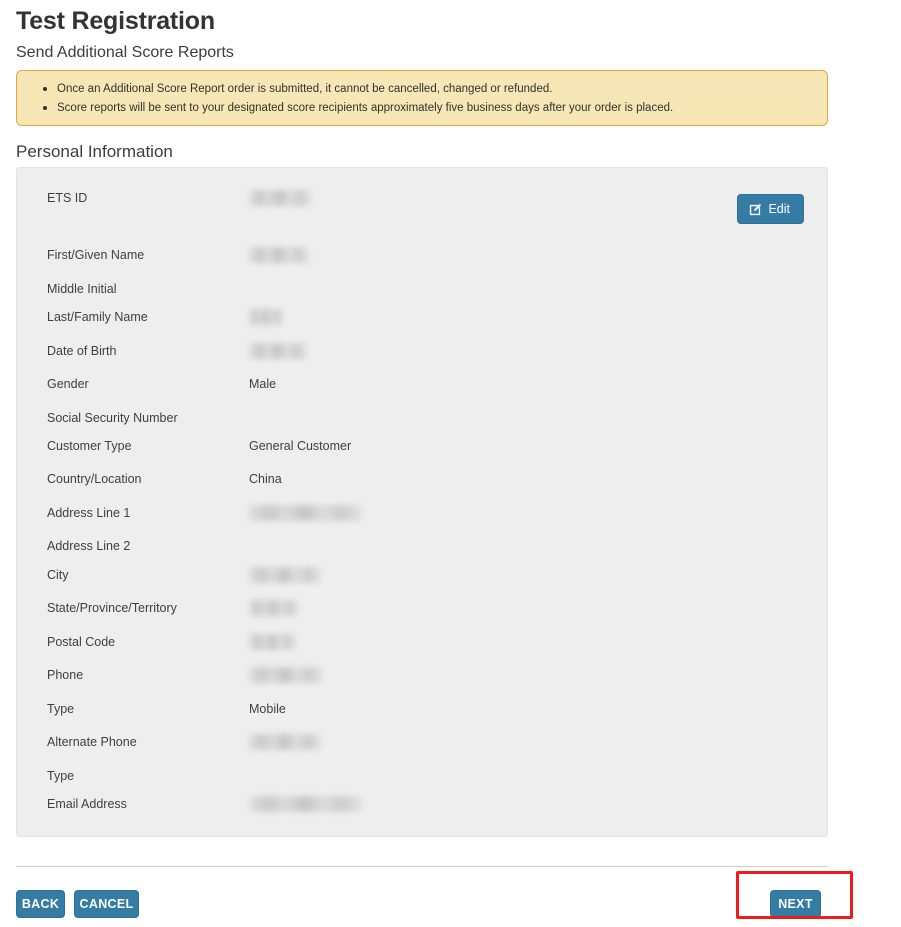 This screenshot has height=927, width=901. Describe the element at coordinates (427, 446) in the screenshot. I see `field-row: Customer Type General Customer` at that location.